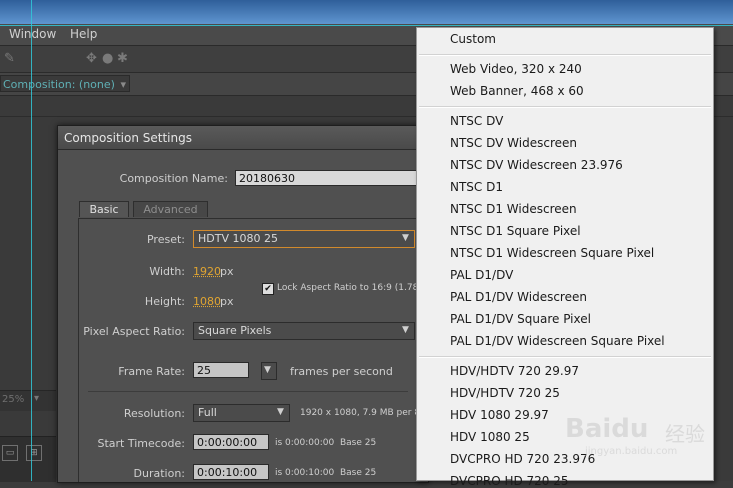 This screenshot has height=488, width=733. Describe the element at coordinates (235, 330) in the screenshot. I see `pixel-aspect-value: Square Pixels` at that location.